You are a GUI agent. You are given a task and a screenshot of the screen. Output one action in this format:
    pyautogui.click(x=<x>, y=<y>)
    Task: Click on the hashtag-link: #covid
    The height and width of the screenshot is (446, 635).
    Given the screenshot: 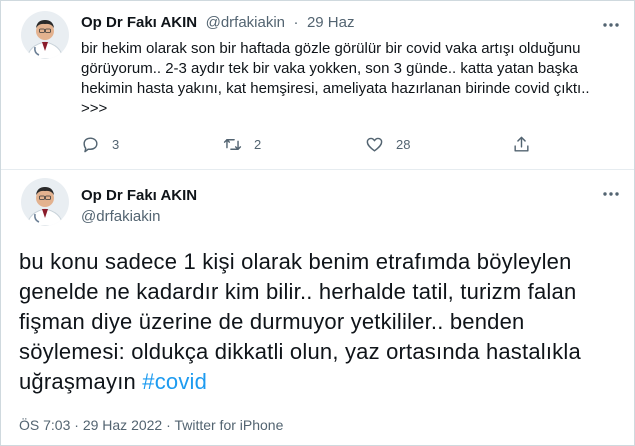 What is the action you would take?
    pyautogui.click(x=174, y=381)
    